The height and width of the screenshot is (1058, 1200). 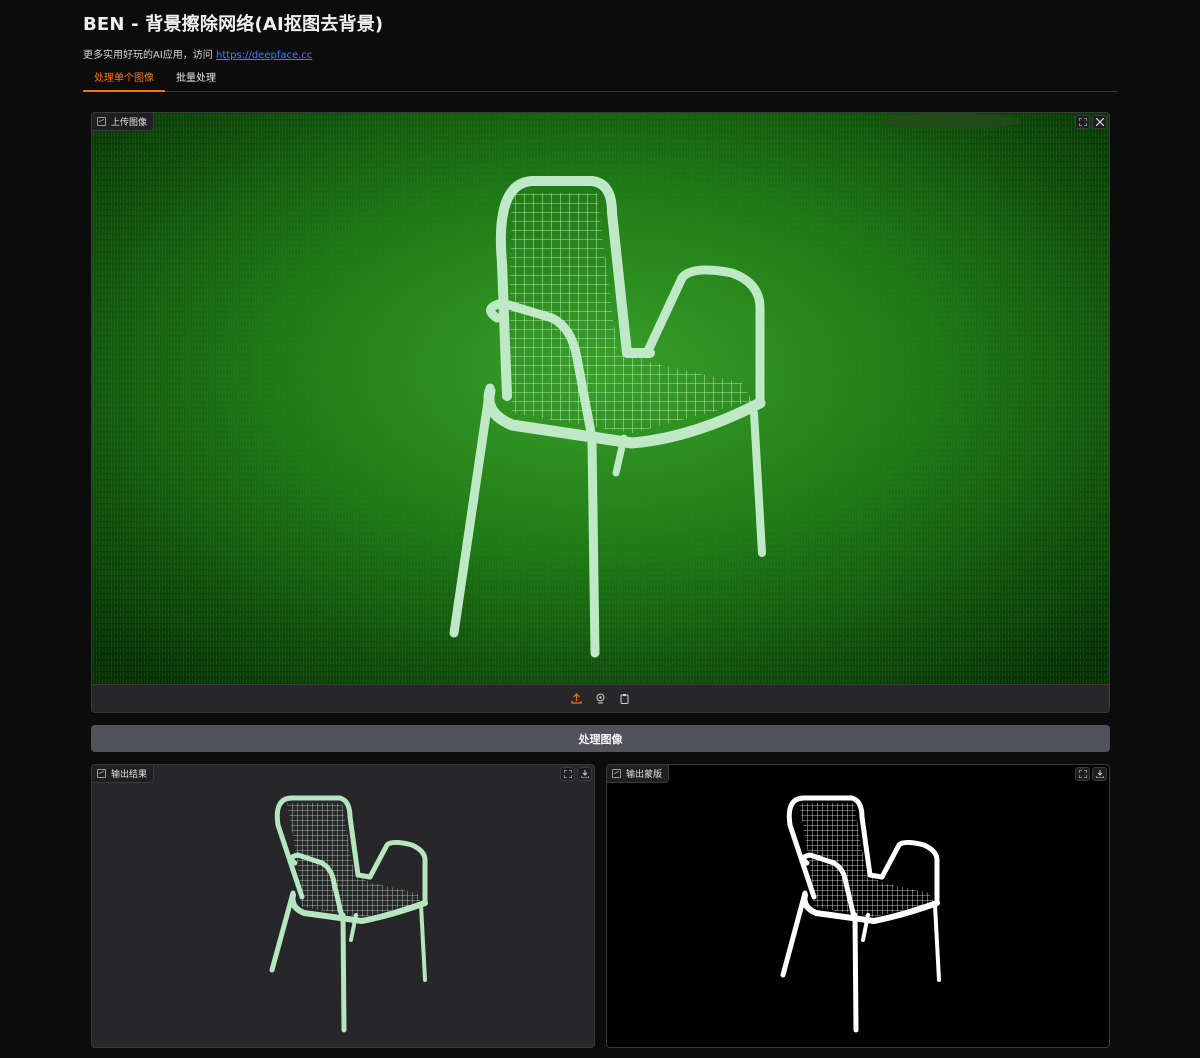 What do you see at coordinates (644, 775) in the screenshot?
I see `mask-panel-label-text: 输出蒙版` at bounding box center [644, 775].